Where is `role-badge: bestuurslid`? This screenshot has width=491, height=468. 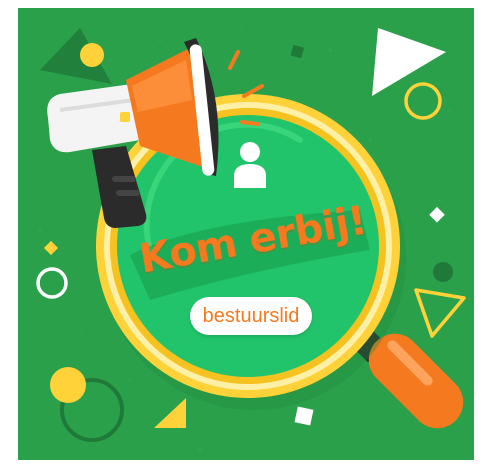 role-badge: bestuurslid is located at coordinates (251, 316).